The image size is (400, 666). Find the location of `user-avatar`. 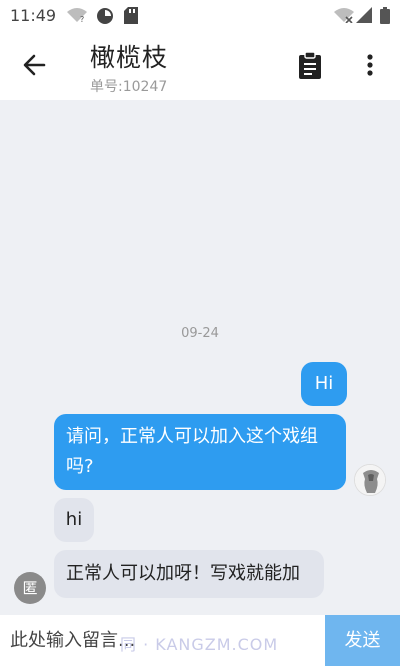

user-avatar is located at coordinates (370, 480).